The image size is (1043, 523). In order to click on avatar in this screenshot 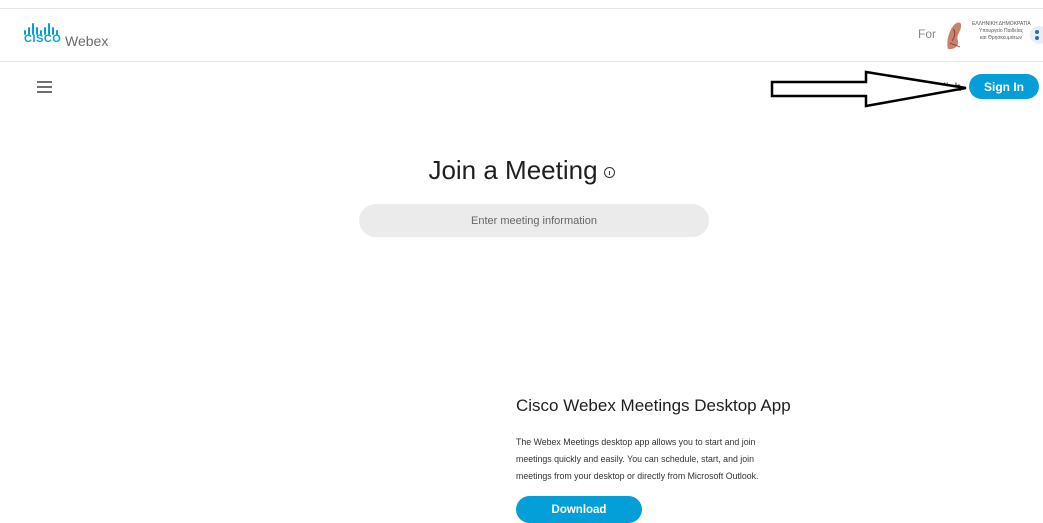, I will do `click(1036, 35)`.